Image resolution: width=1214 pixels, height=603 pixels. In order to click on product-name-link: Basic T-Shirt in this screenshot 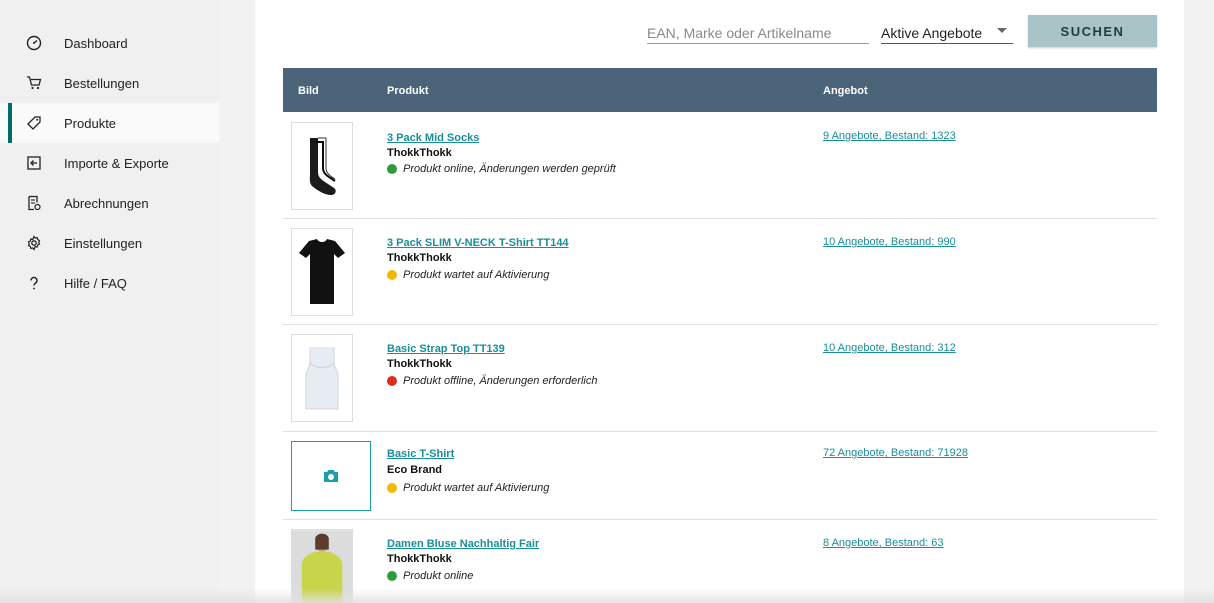, I will do `click(420, 454)`.